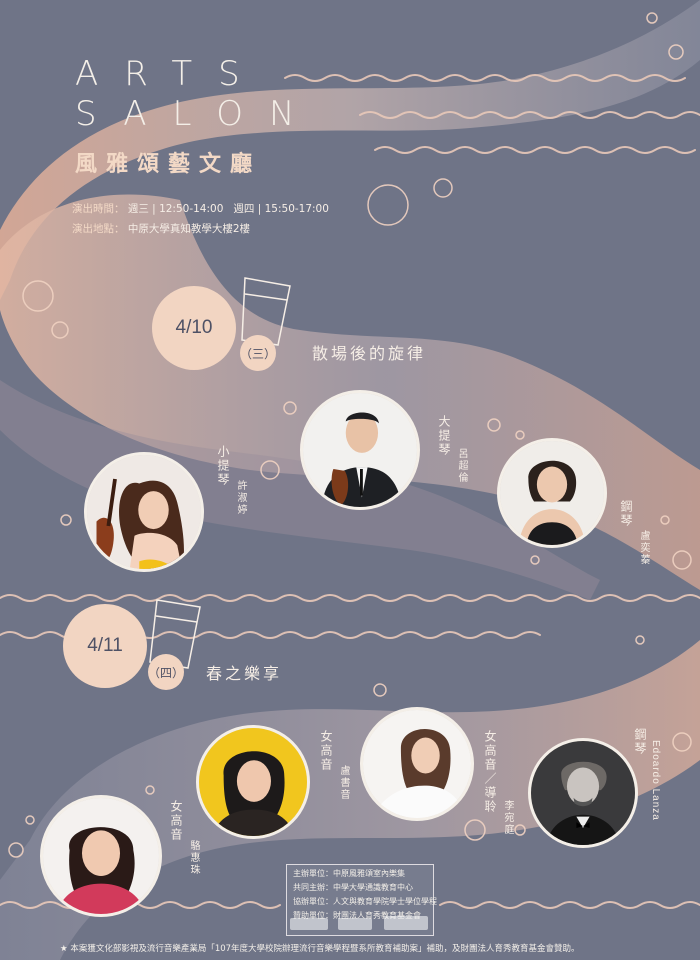 The height and width of the screenshot is (960, 700). What do you see at coordinates (191, 209) in the screenshot?
I see `time-range1: 12:50-14:00` at bounding box center [191, 209].